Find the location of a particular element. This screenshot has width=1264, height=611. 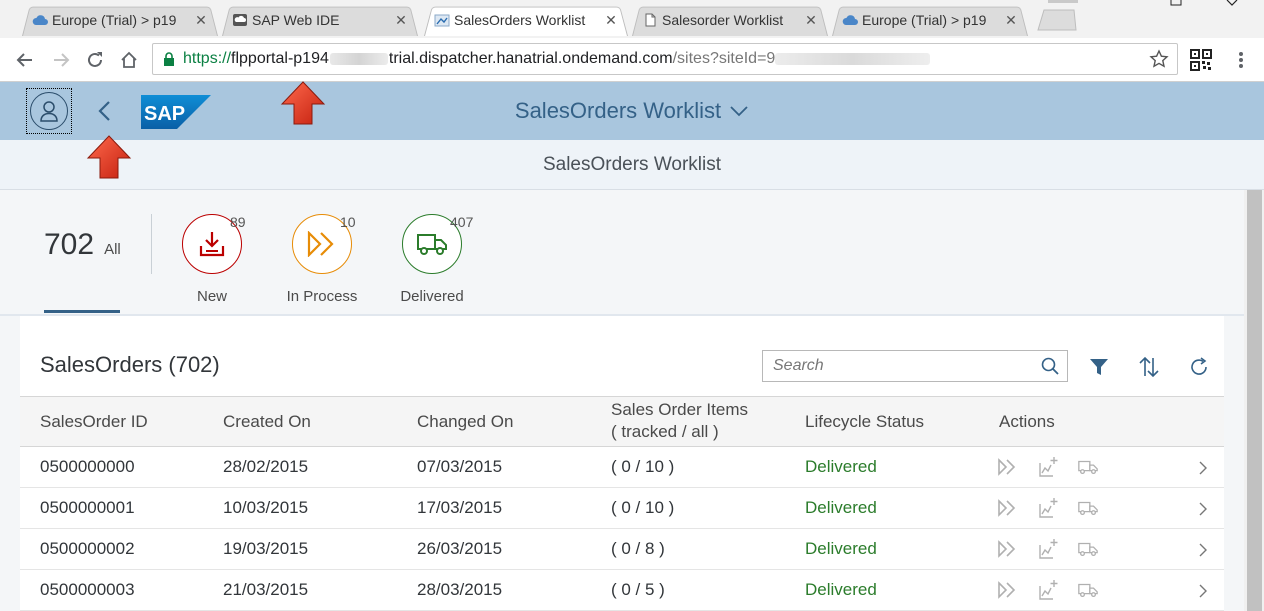

tab-in-process: 10 In Process is located at coordinates (322, 259).